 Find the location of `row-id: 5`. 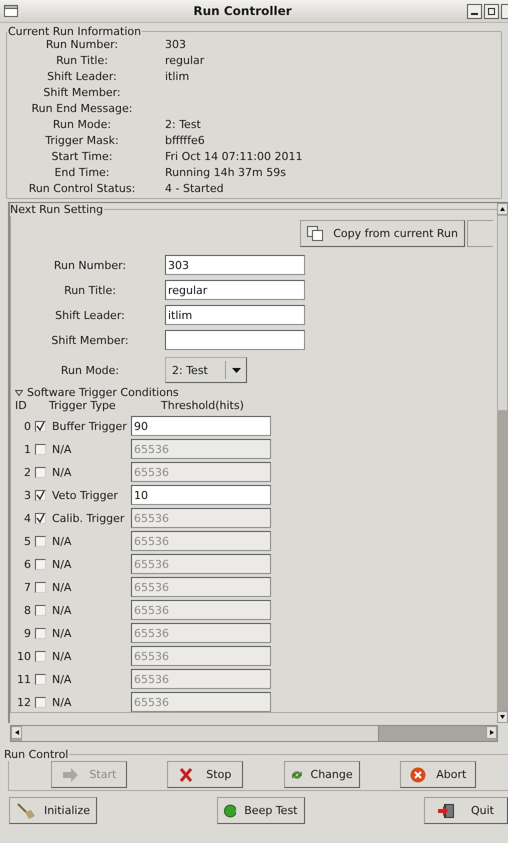

row-id: 5 is located at coordinates (27, 541).